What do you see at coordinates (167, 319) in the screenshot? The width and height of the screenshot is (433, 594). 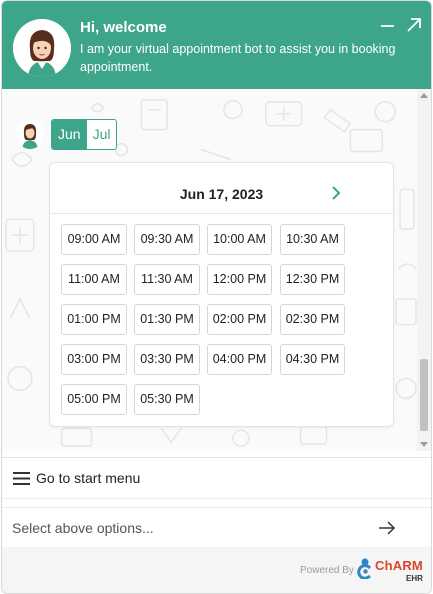 I see `time-slot-button: 01:30 PM` at bounding box center [167, 319].